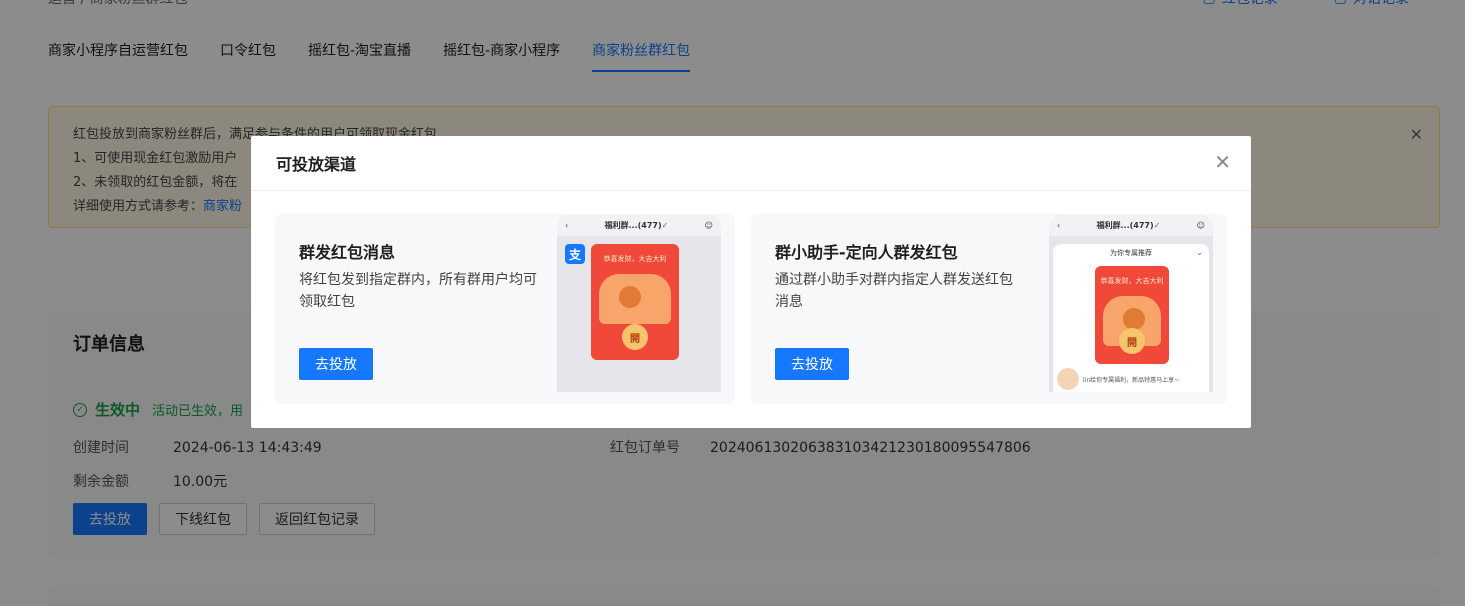  I want to click on chevron-down-icon: ⌄, so click(1199, 252).